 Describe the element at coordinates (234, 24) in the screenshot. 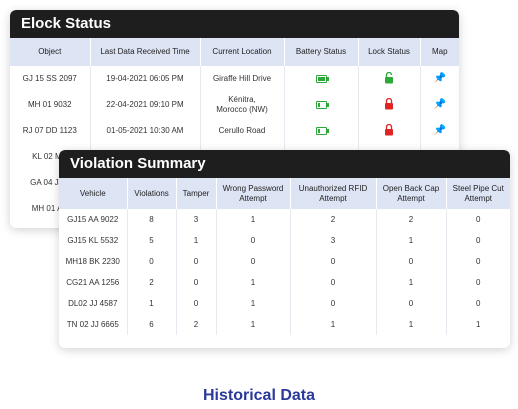

I see `elock-status-title: Elock Status` at that location.